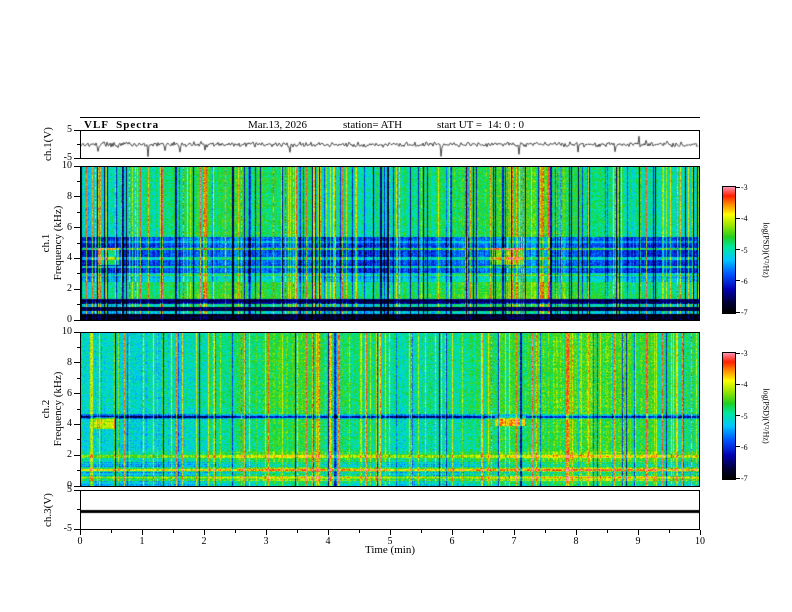 The height and width of the screenshot is (612, 792). I want to click on ch3-line-canvas, so click(390, 510).